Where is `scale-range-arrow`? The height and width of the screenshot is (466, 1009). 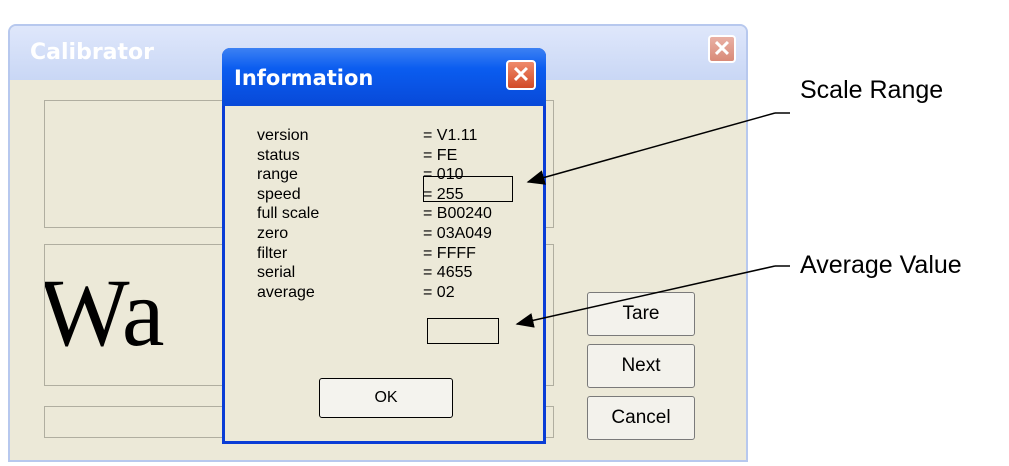
scale-range-arrow is located at coordinates (658, 148).